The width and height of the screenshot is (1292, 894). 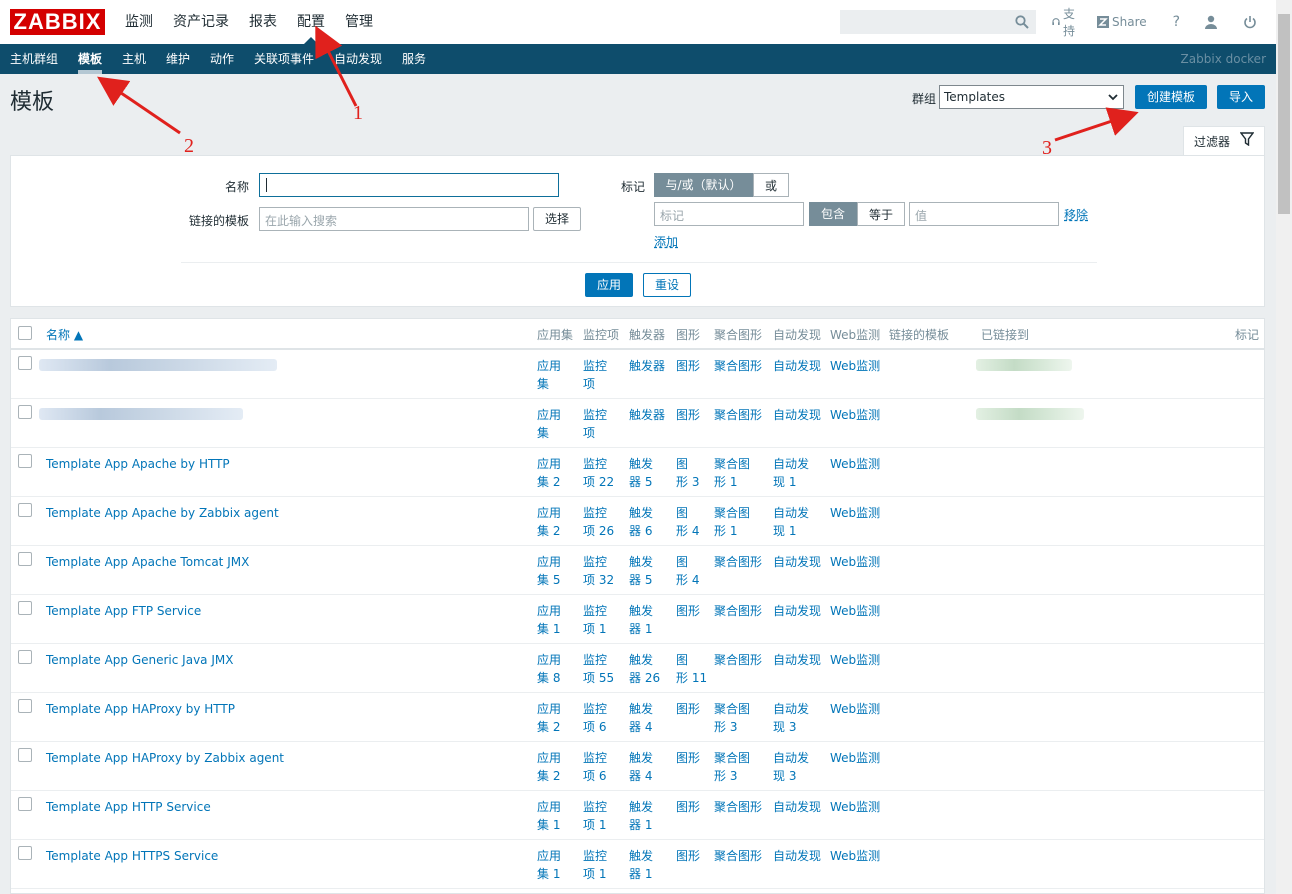 What do you see at coordinates (394, 219) in the screenshot?
I see `linked-templates-input: 在此输入搜索` at bounding box center [394, 219].